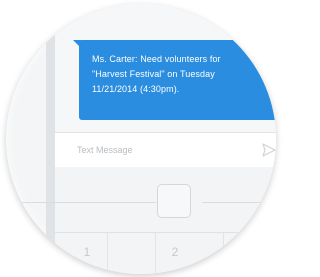 The image size is (320, 277). I want to click on divider-line-right, so click(239, 202).